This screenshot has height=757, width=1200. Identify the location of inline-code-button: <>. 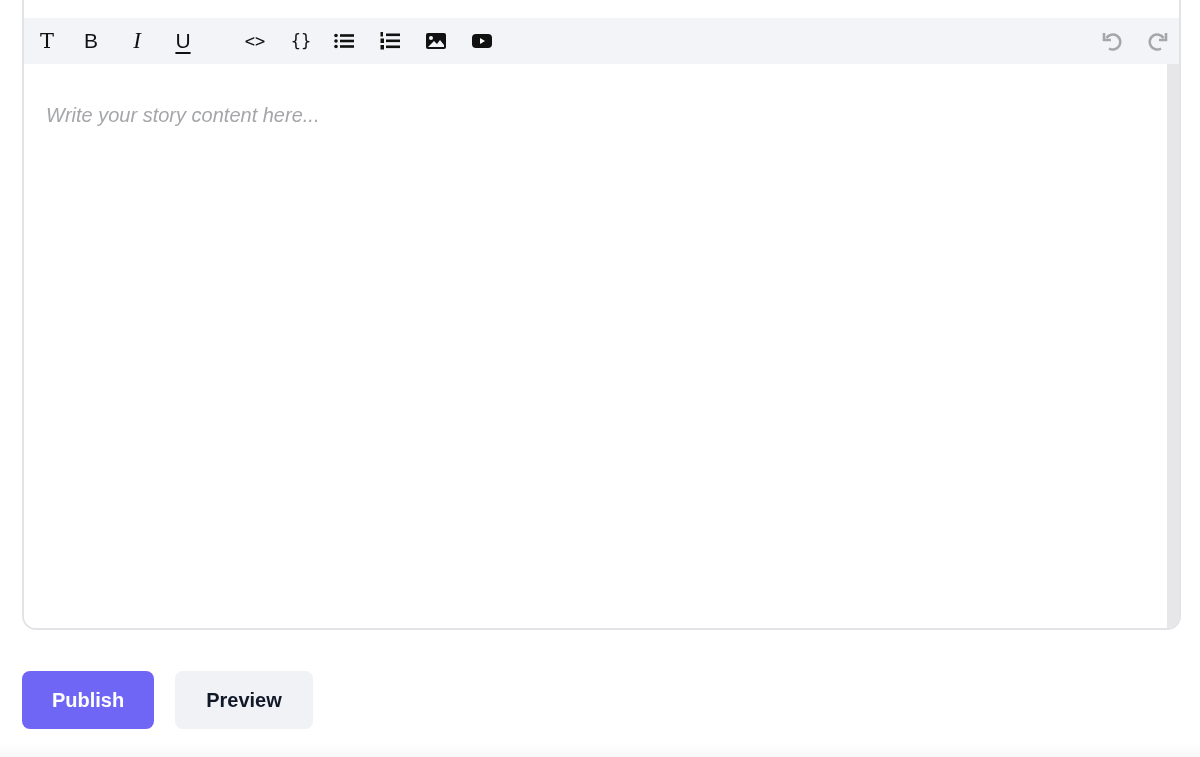
(255, 41).